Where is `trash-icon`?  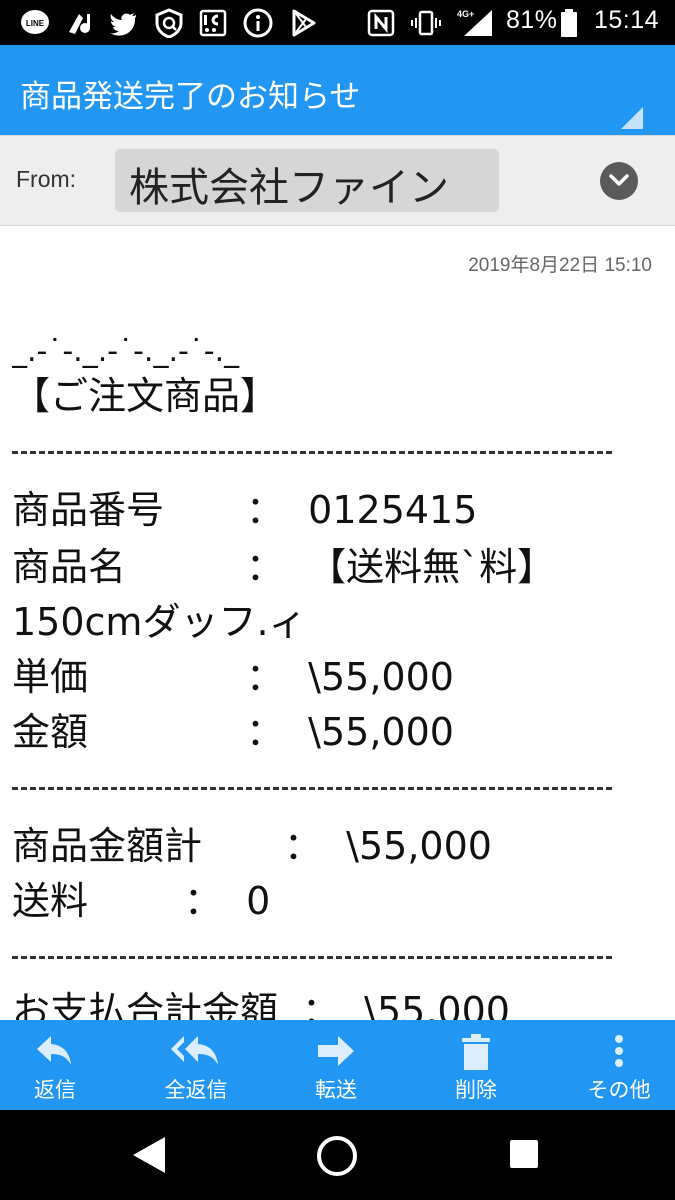
trash-icon is located at coordinates (476, 1052).